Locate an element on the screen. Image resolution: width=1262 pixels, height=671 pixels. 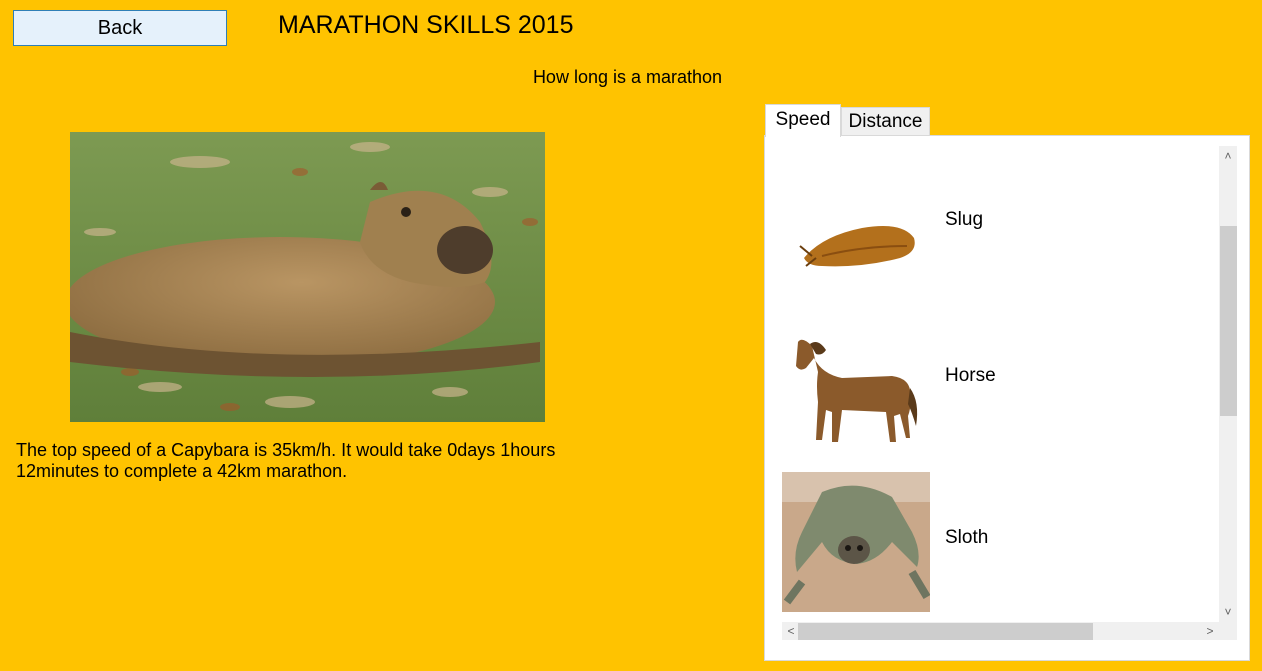
vertical-scroll-thumb is located at coordinates (1228, 321).